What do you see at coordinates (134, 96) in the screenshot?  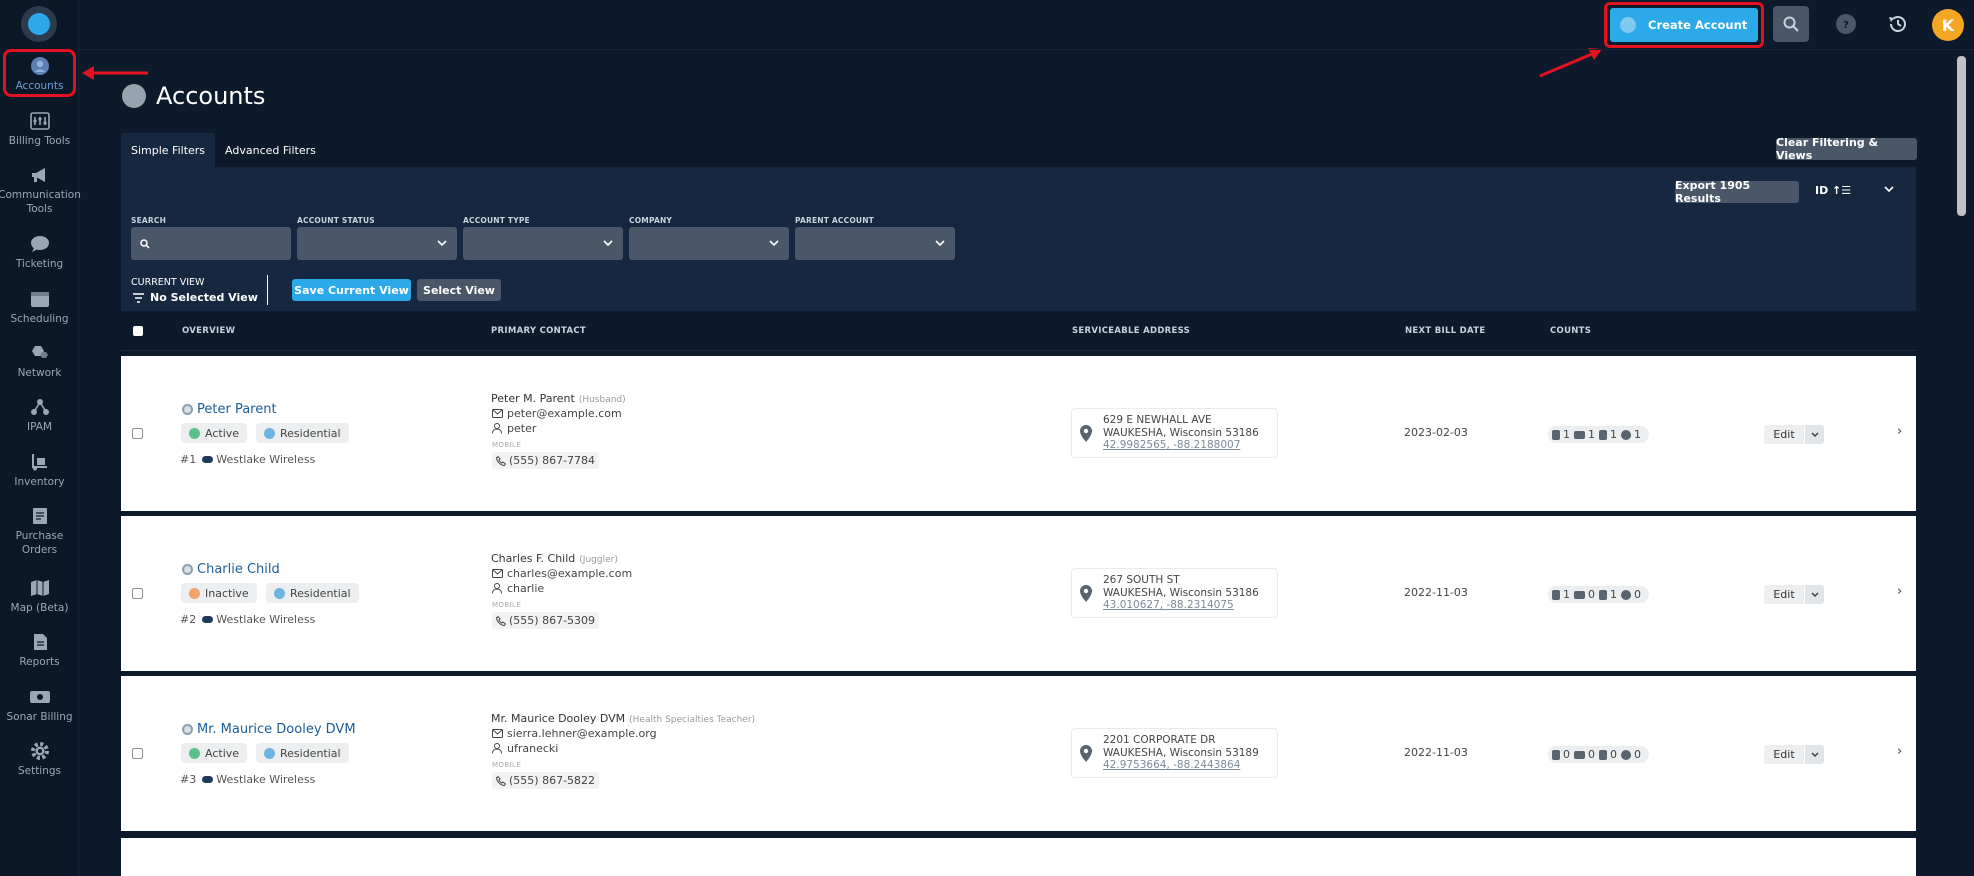 I see `accounts-icon` at bounding box center [134, 96].